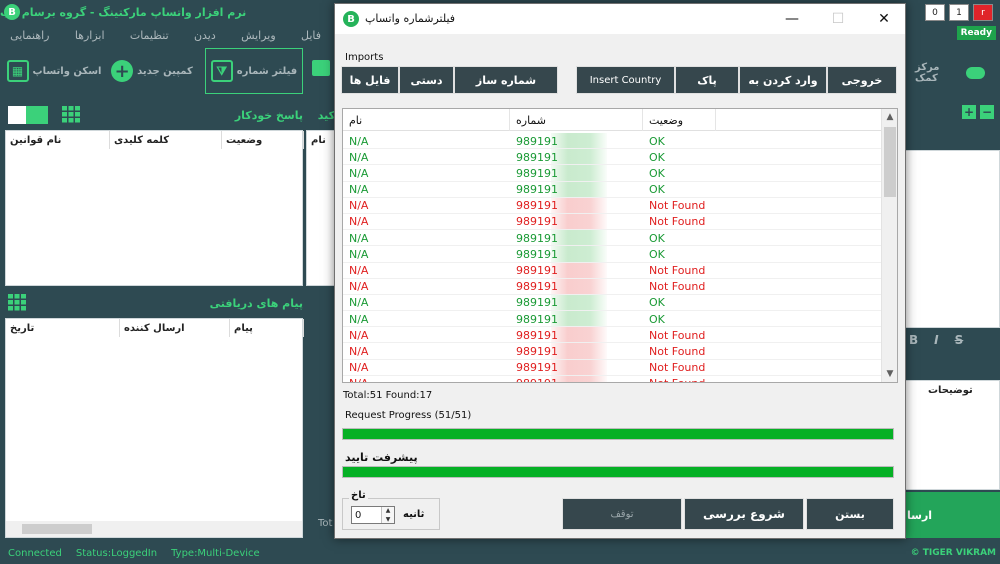 The width and height of the screenshot is (1000, 564). Describe the element at coordinates (744, 514) in the screenshot. I see `start-check-button: شروع بررسی` at that location.